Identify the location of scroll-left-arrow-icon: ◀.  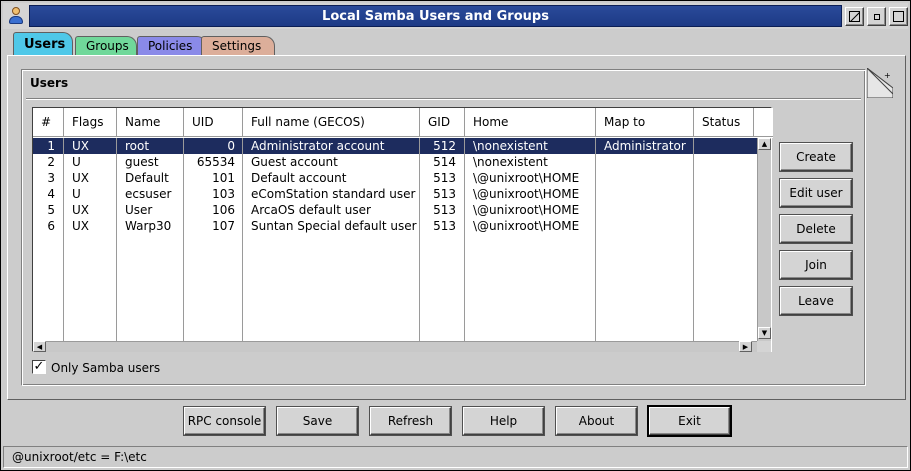
(39, 346).